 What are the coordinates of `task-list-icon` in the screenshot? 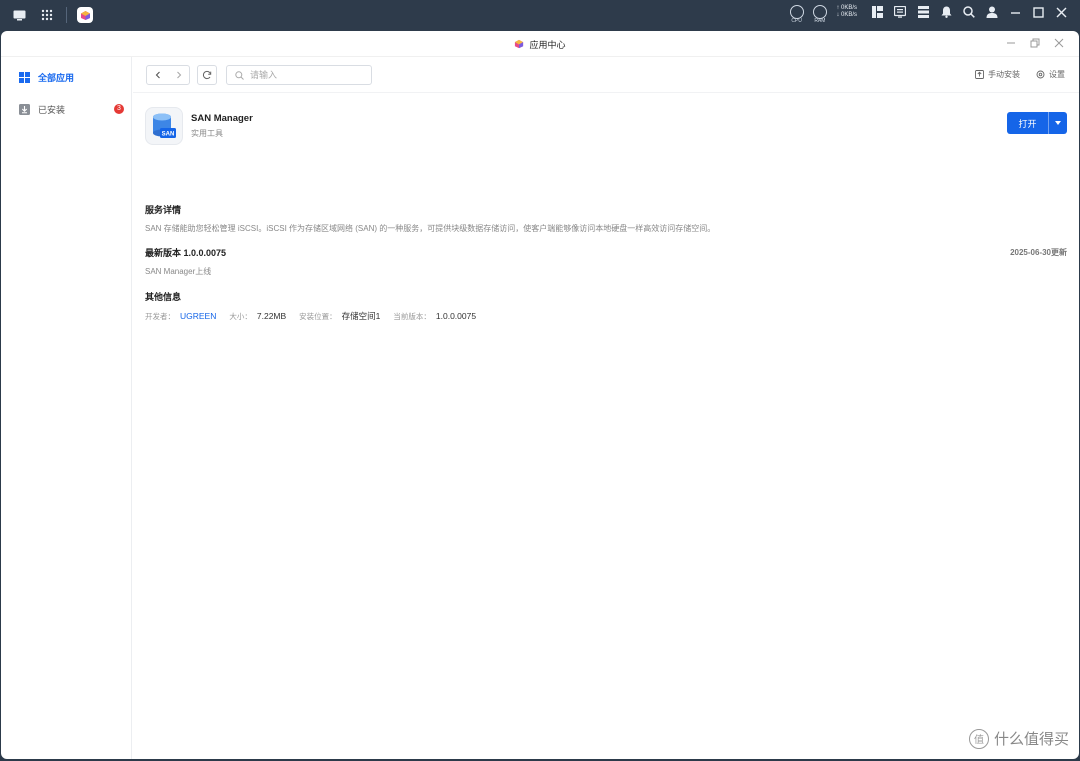 It's located at (923, 12).